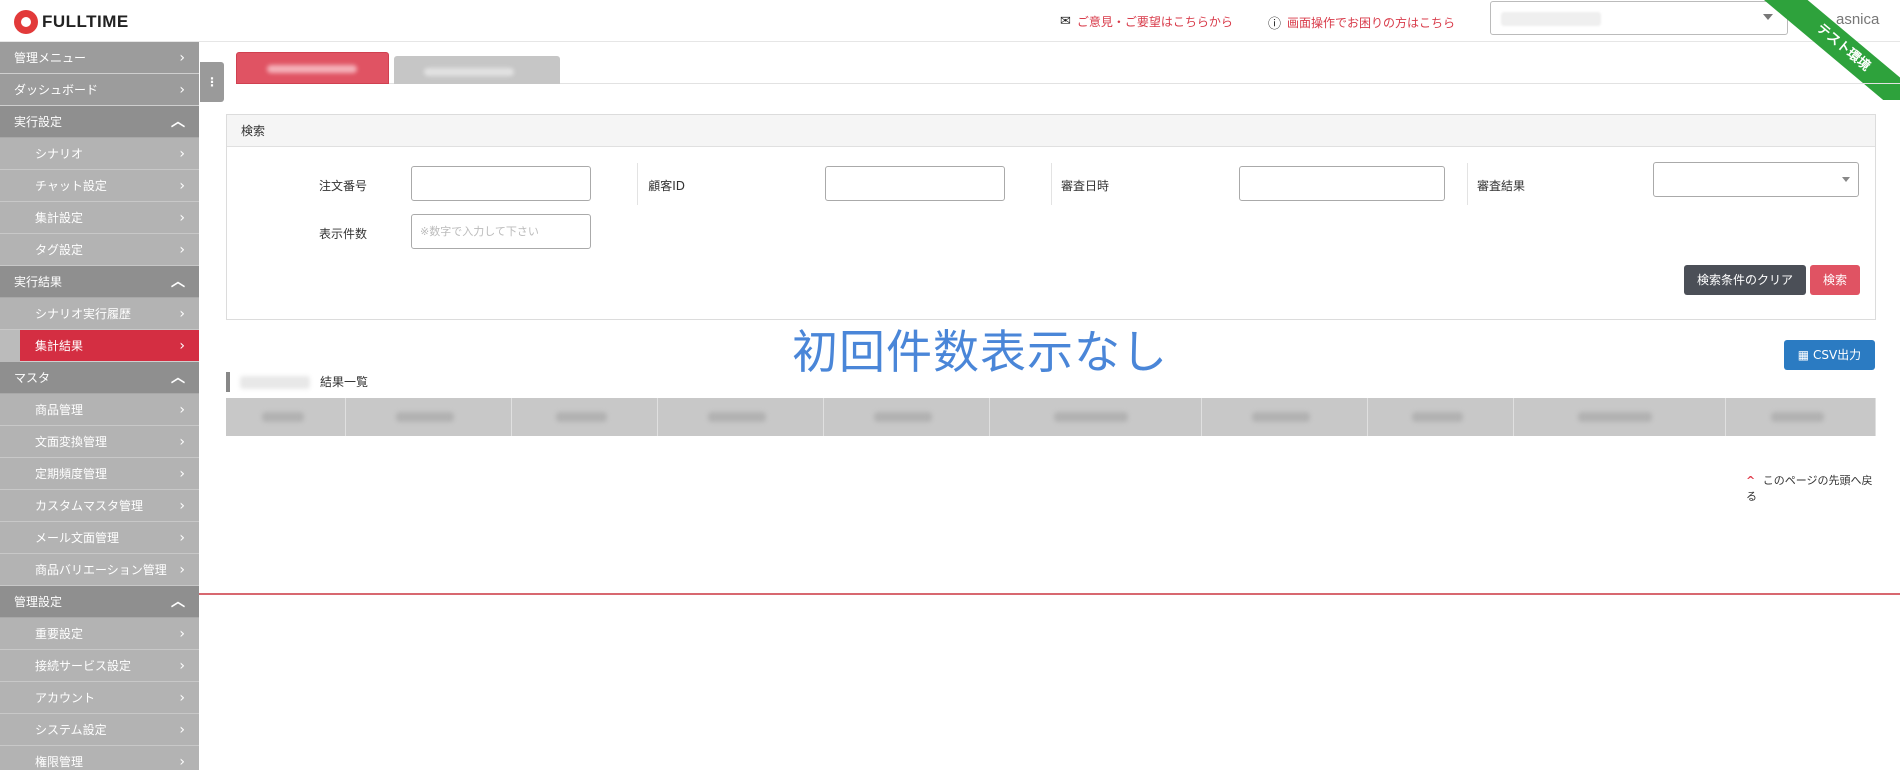 Image resolution: width=1900 pixels, height=770 pixels. I want to click on sidebar-item: 集計設定 ›, so click(99, 218).